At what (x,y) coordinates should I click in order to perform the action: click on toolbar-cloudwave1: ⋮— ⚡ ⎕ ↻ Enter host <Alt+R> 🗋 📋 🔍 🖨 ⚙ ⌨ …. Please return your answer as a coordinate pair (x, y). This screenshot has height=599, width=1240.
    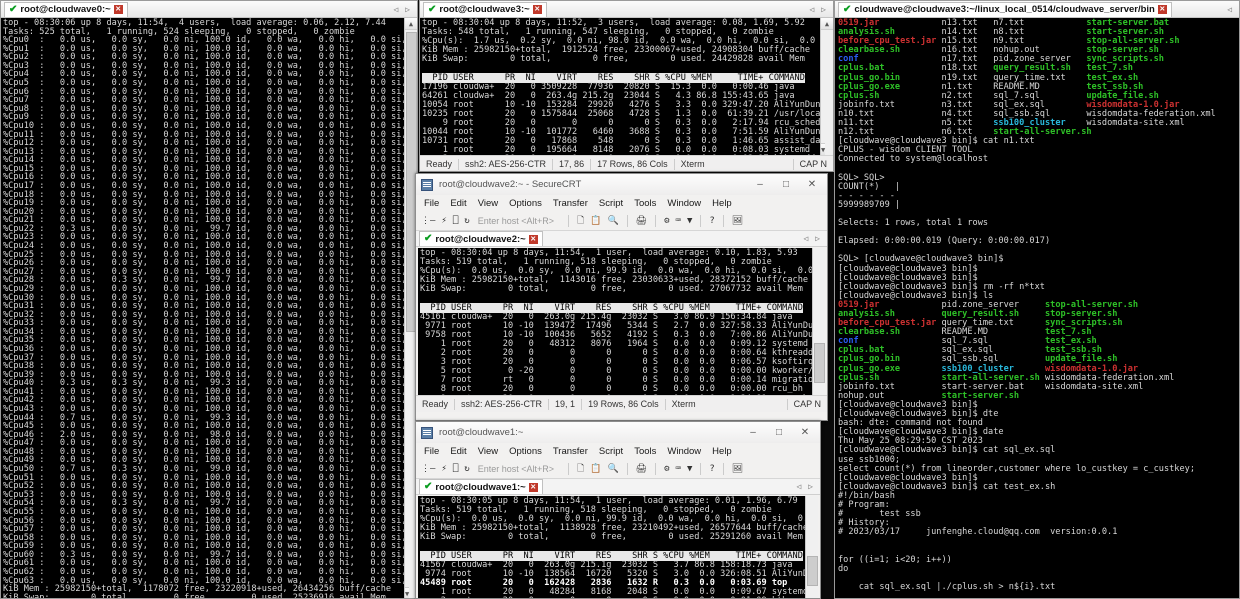
    Looking at the image, I should click on (618, 469).